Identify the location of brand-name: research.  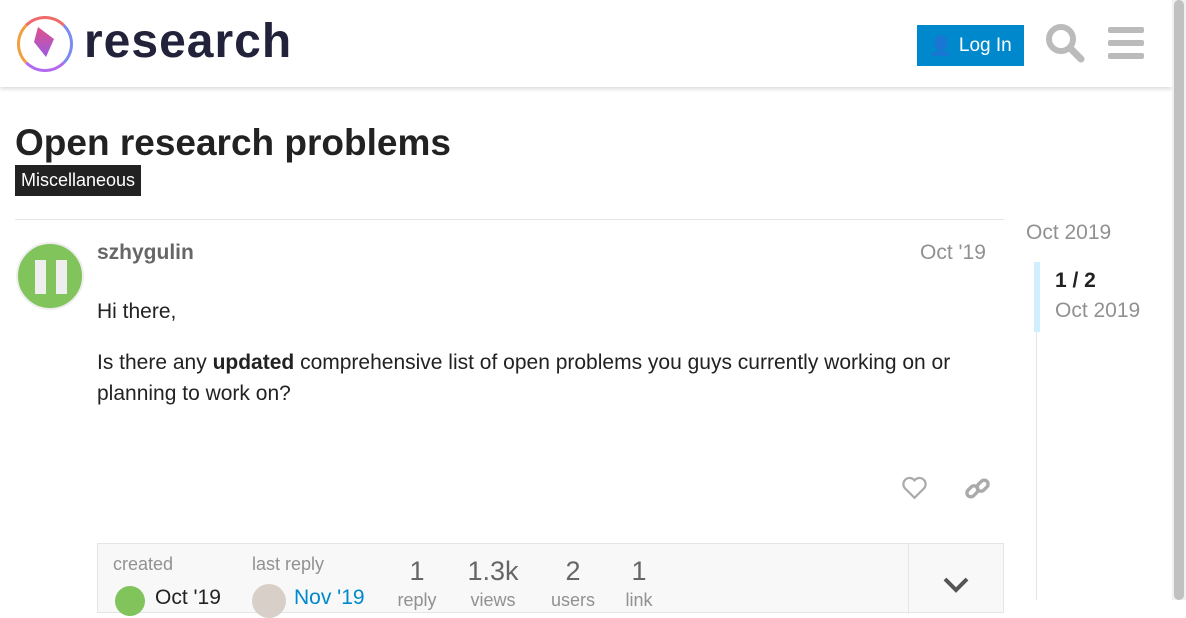
(188, 41).